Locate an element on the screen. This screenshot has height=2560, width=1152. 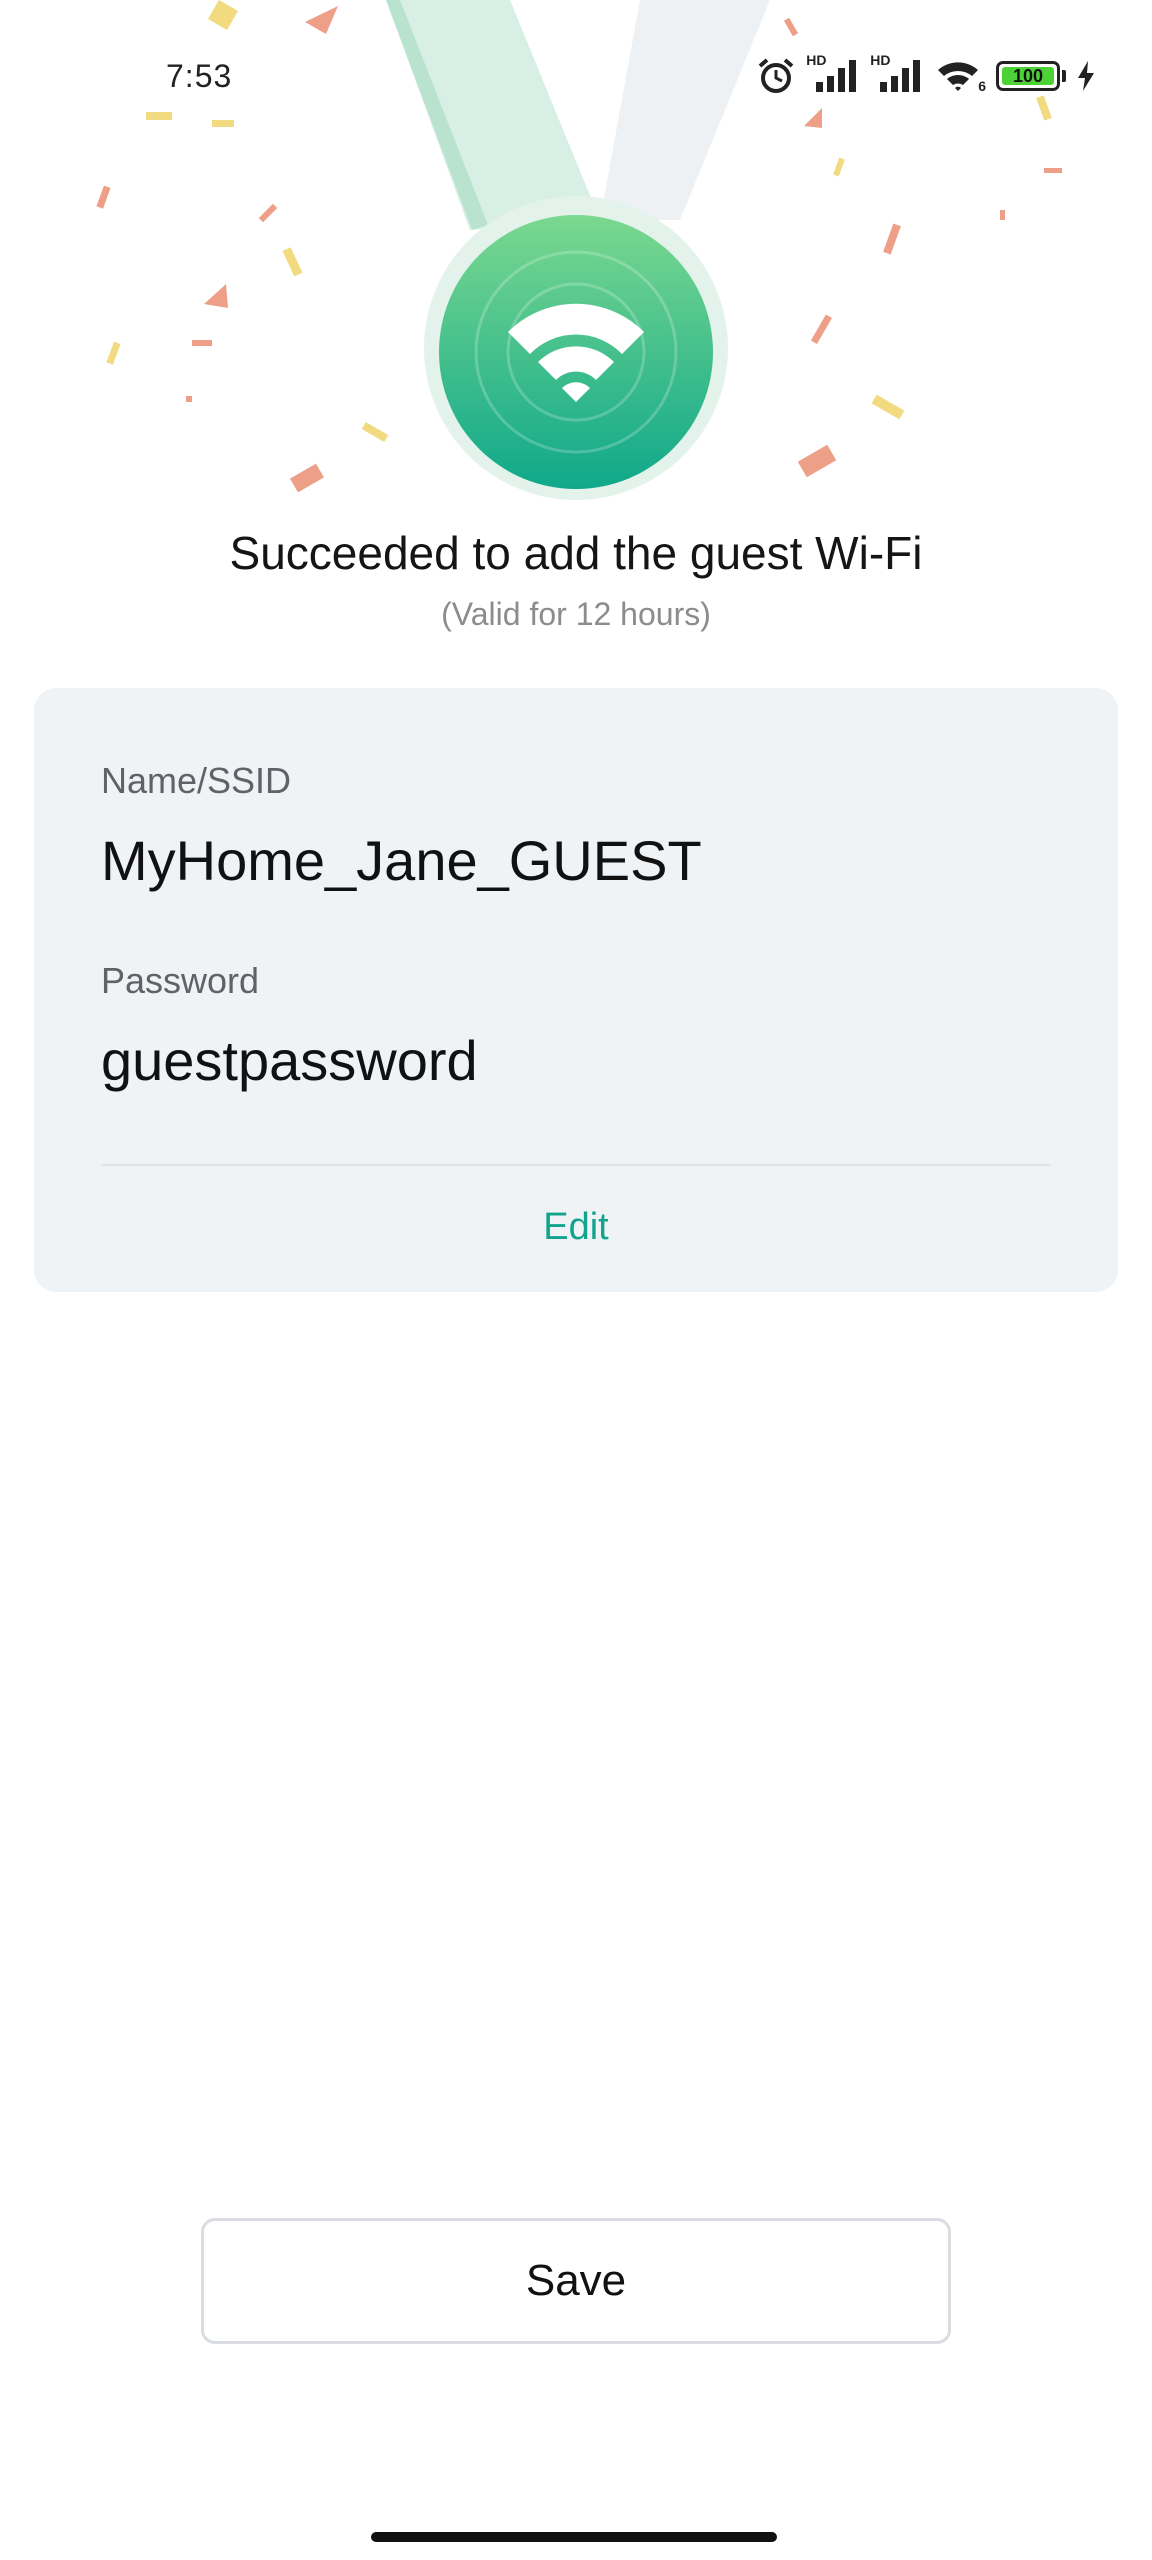
alarm-icon is located at coordinates (776, 75).